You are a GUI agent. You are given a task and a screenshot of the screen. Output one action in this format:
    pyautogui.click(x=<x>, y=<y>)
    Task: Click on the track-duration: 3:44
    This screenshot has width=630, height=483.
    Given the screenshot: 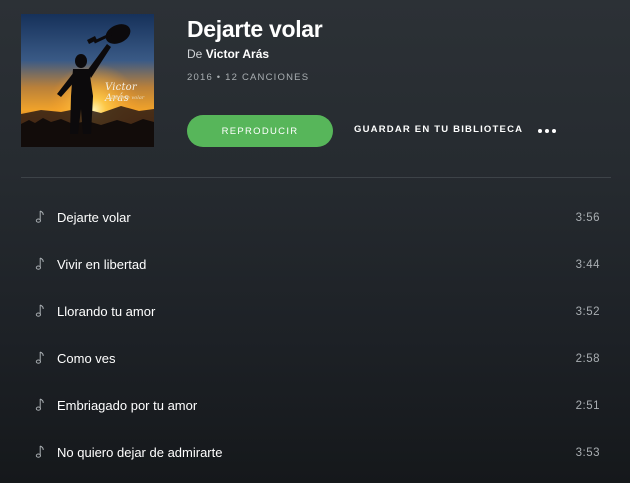 What is the action you would take?
    pyautogui.click(x=587, y=264)
    